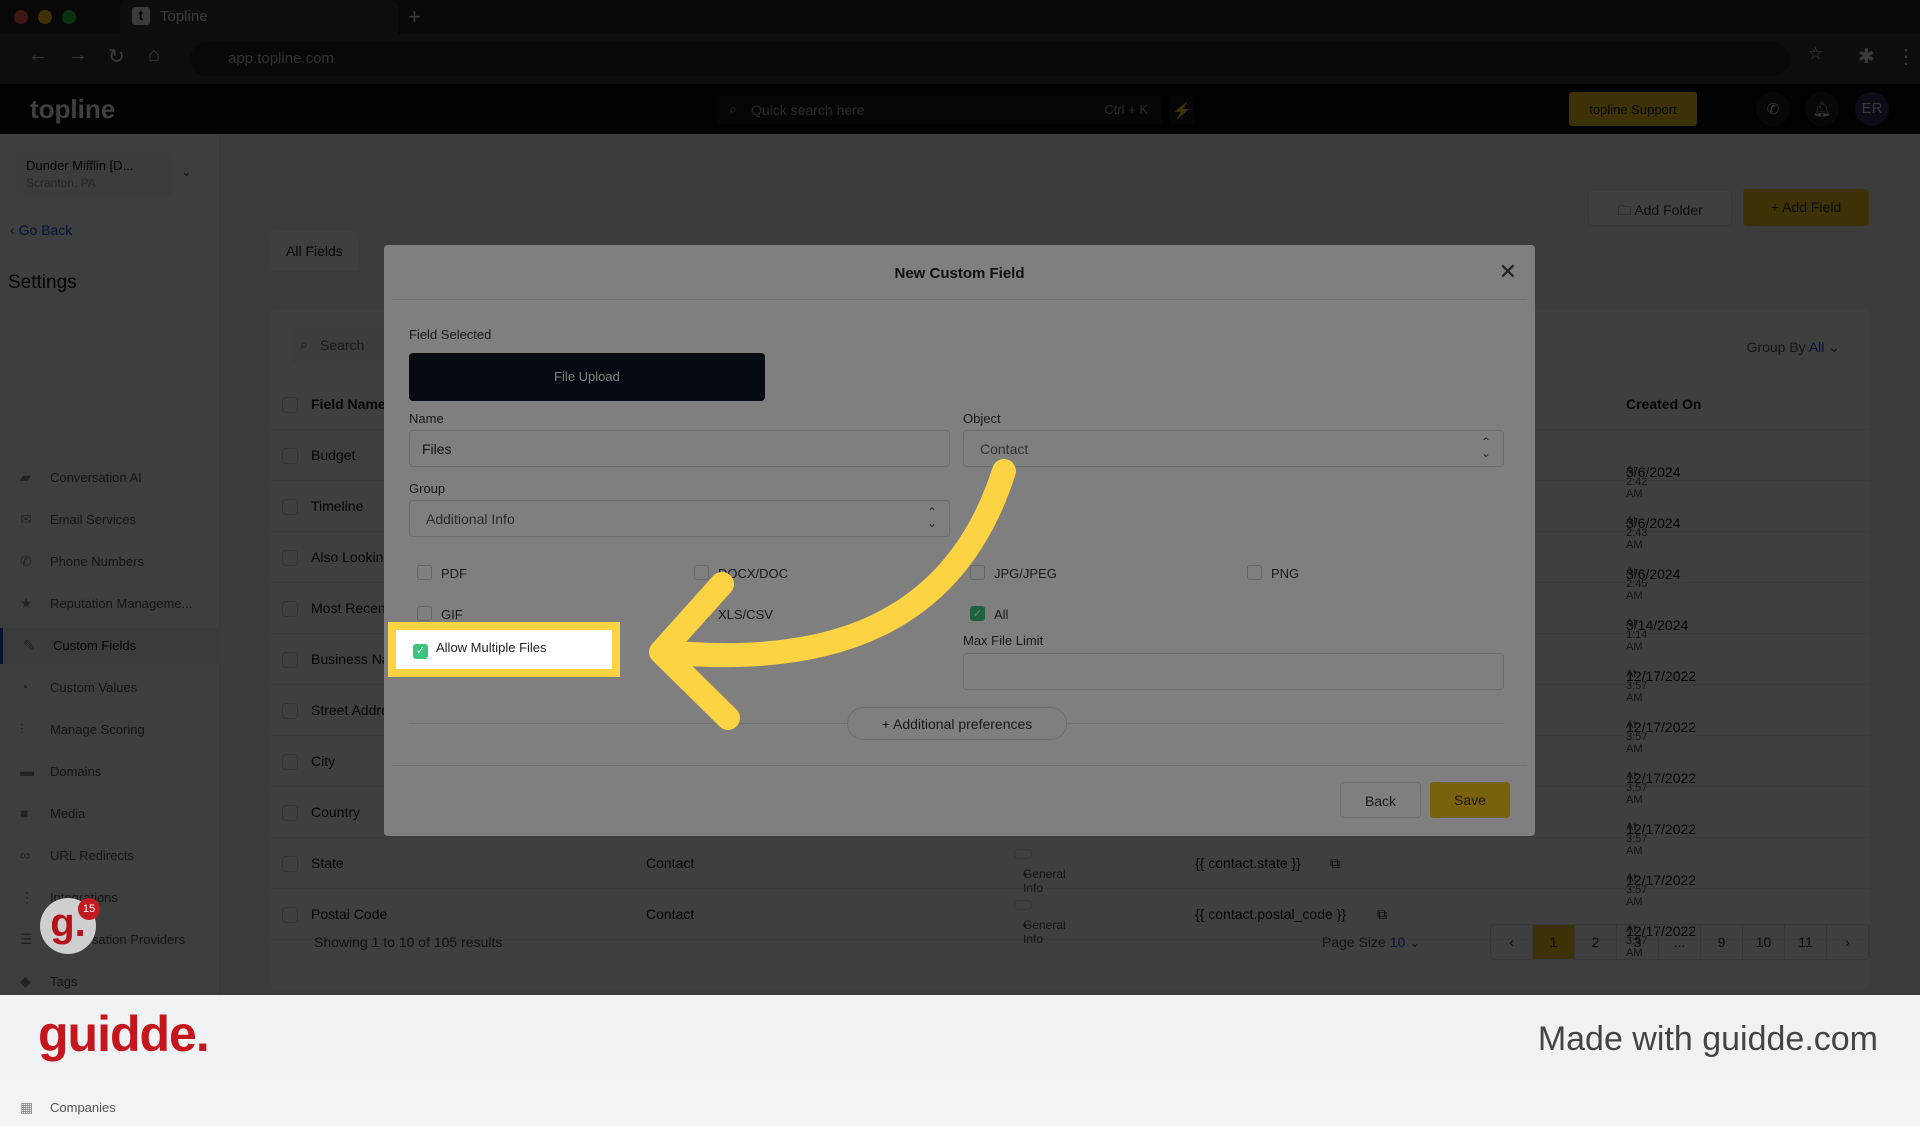  What do you see at coordinates (491, 647) in the screenshot?
I see `allow-multiple-files-label: Allow Multiple Files` at bounding box center [491, 647].